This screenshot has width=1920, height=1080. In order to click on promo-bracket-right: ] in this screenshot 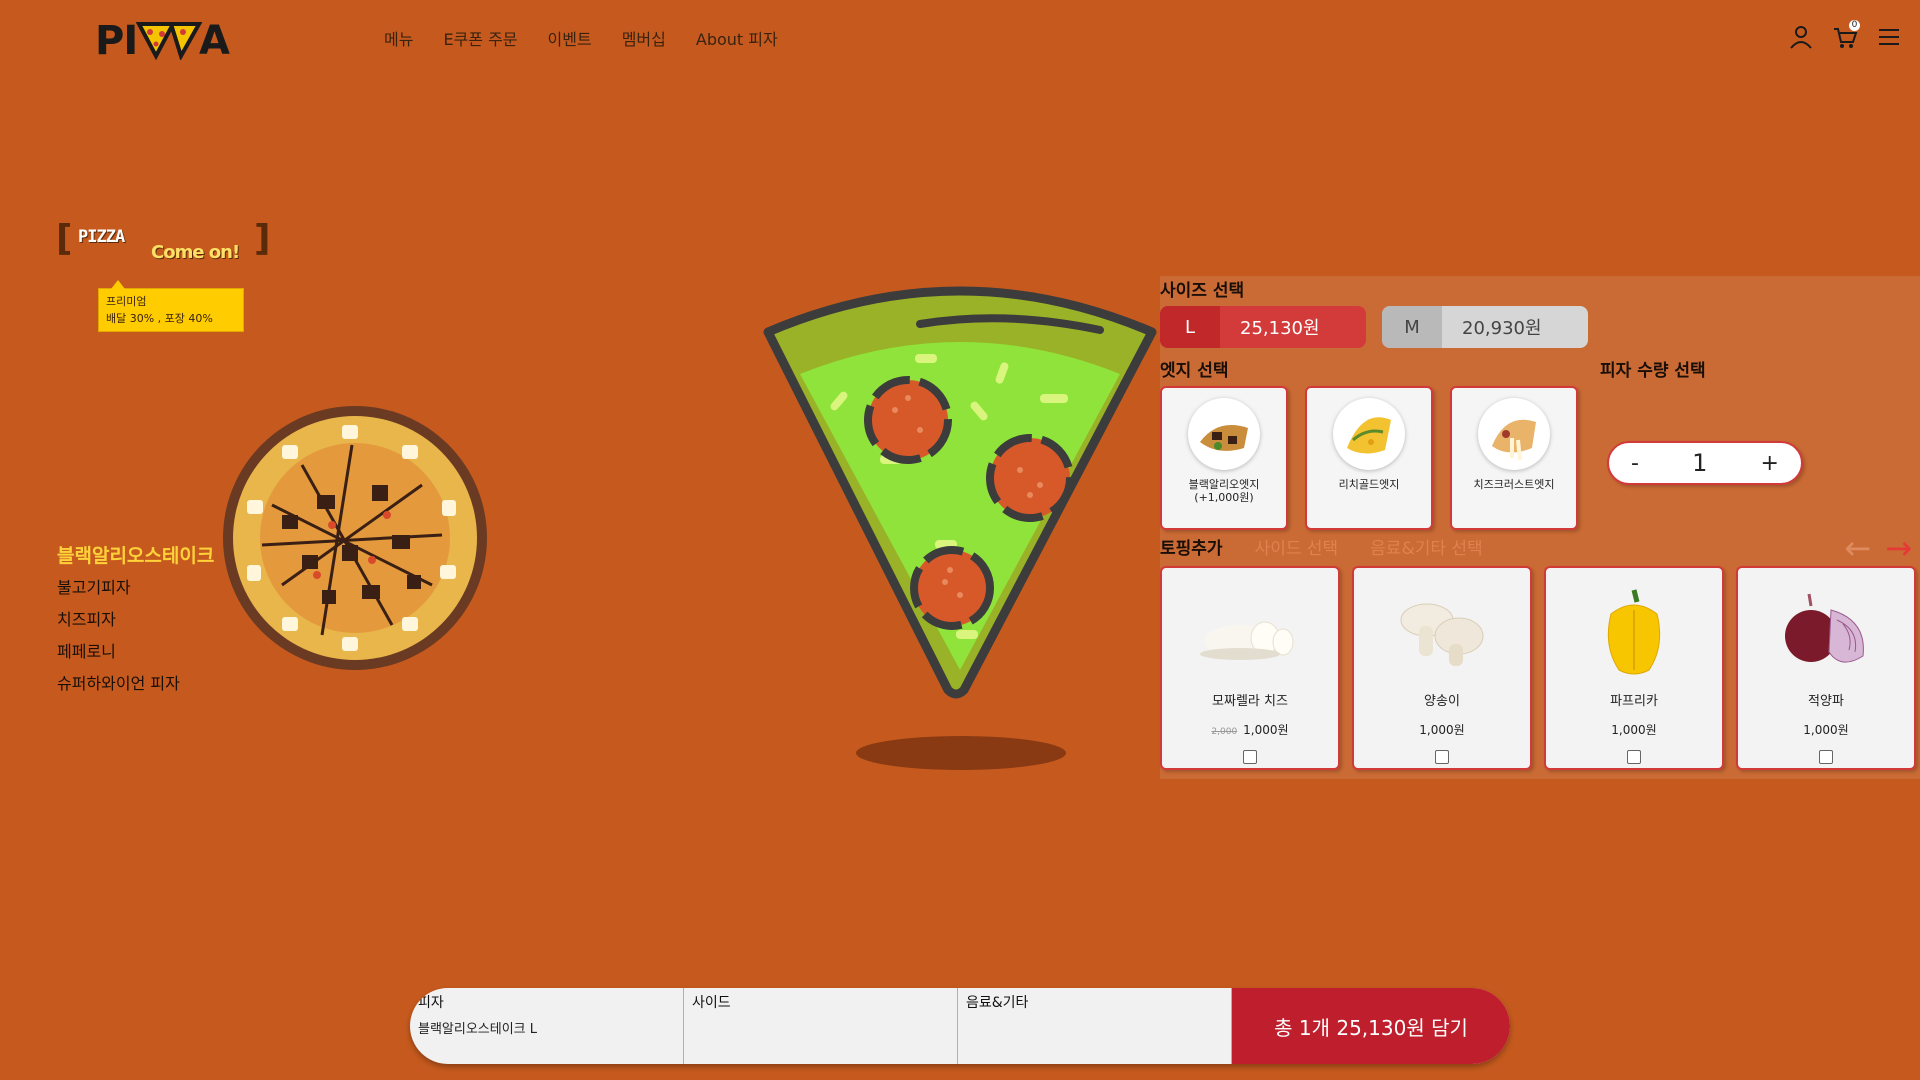, I will do `click(262, 238)`.